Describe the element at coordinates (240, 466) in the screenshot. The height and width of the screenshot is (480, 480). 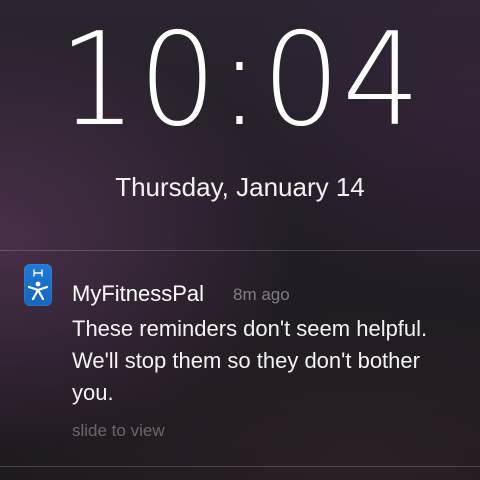
I see `notification-divider-bottom` at that location.